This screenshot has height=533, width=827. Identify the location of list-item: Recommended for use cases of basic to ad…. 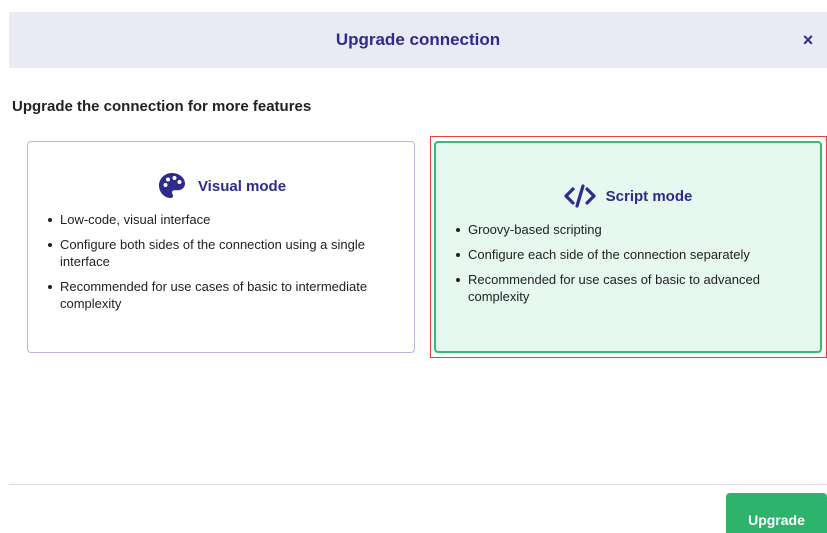
(628, 288).